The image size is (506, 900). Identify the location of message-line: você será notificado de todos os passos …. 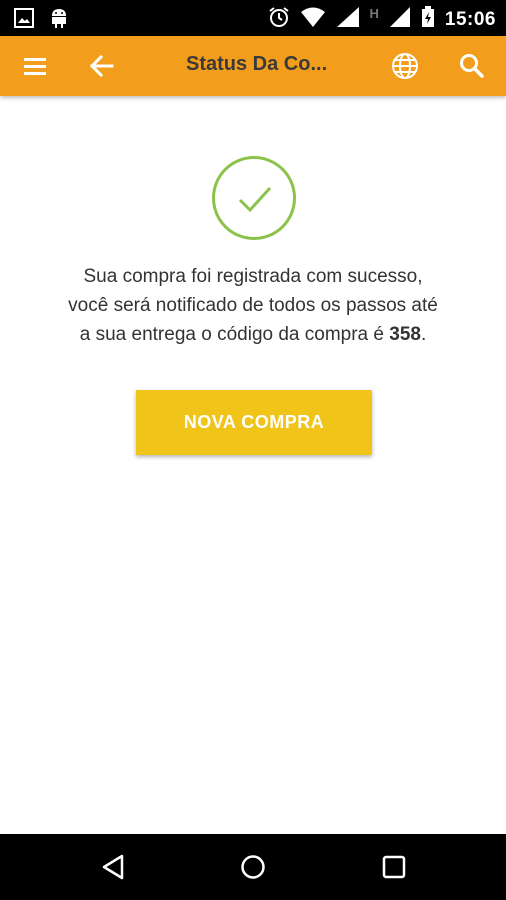
(253, 305).